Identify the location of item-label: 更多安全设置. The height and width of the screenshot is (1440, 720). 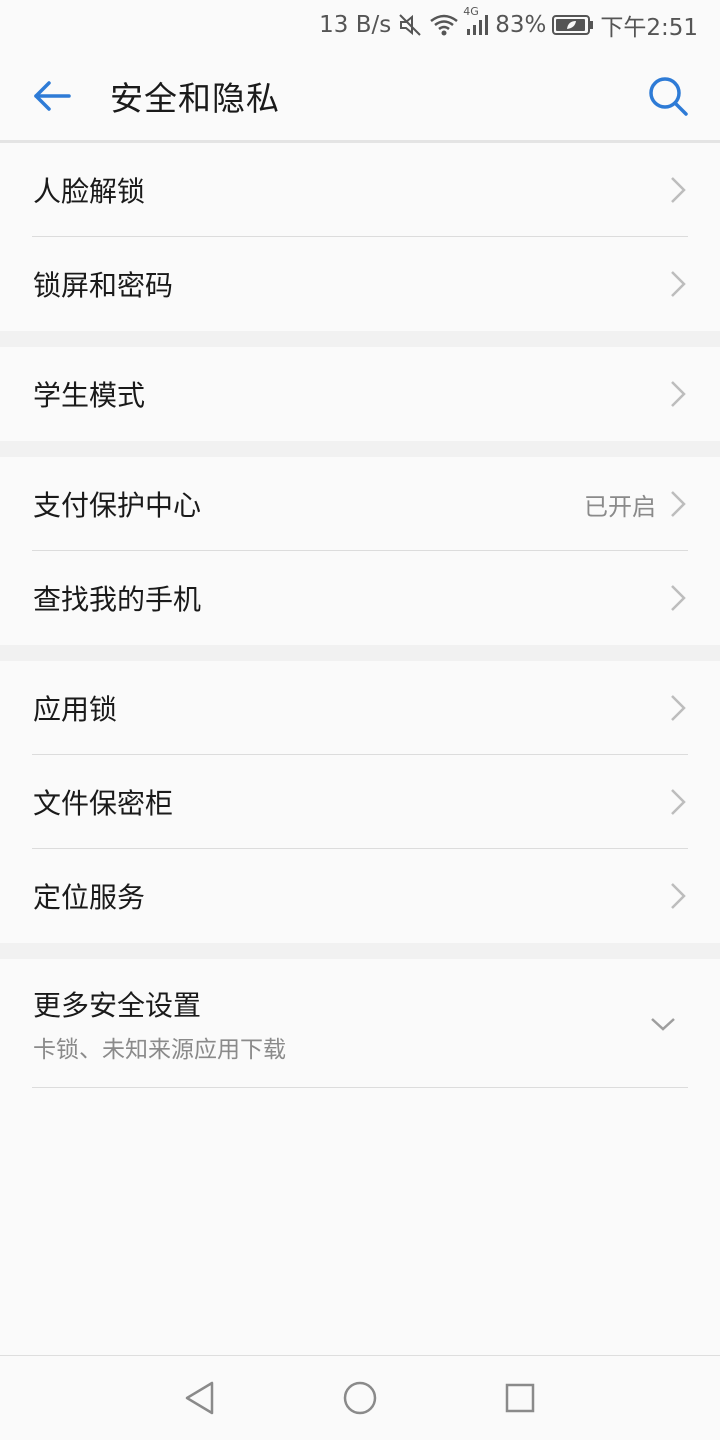
(117, 1005).